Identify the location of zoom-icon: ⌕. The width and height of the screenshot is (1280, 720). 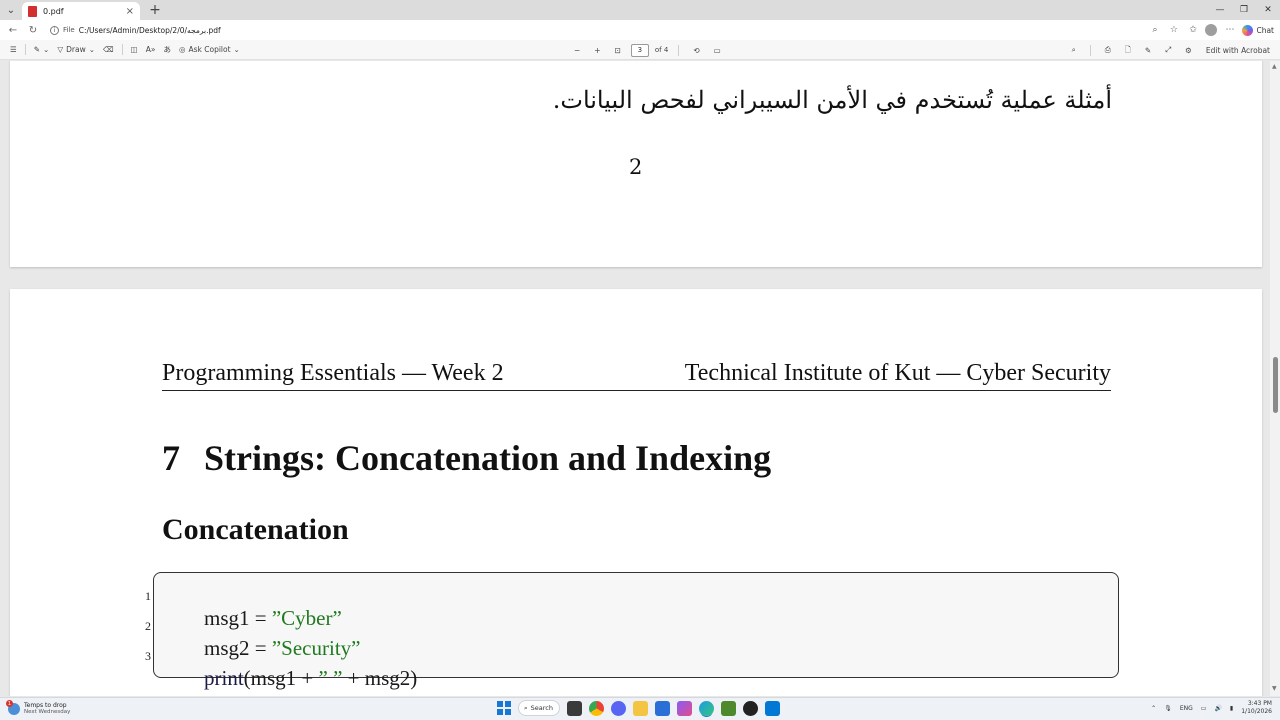
(1154, 30).